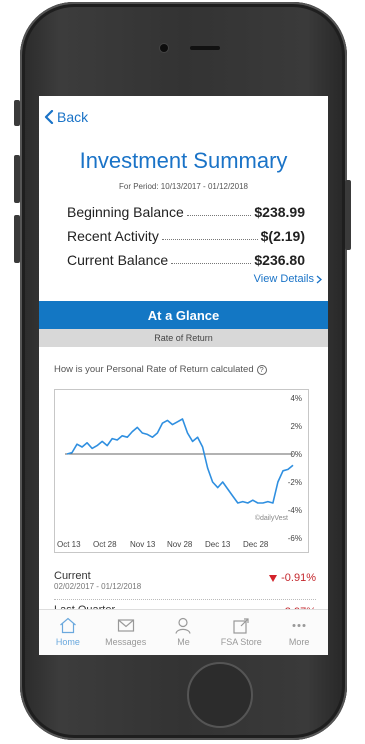 The width and height of the screenshot is (365, 744). I want to click on tab-more: More, so click(299, 632).